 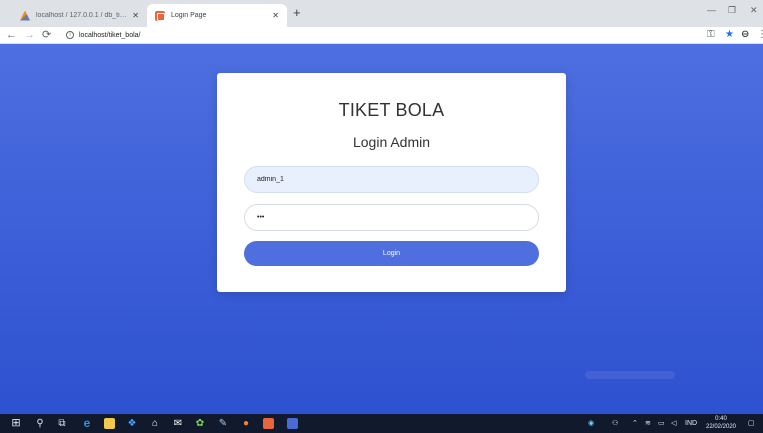 What do you see at coordinates (391, 110) in the screenshot?
I see `site-title: TIKET BOLA` at bounding box center [391, 110].